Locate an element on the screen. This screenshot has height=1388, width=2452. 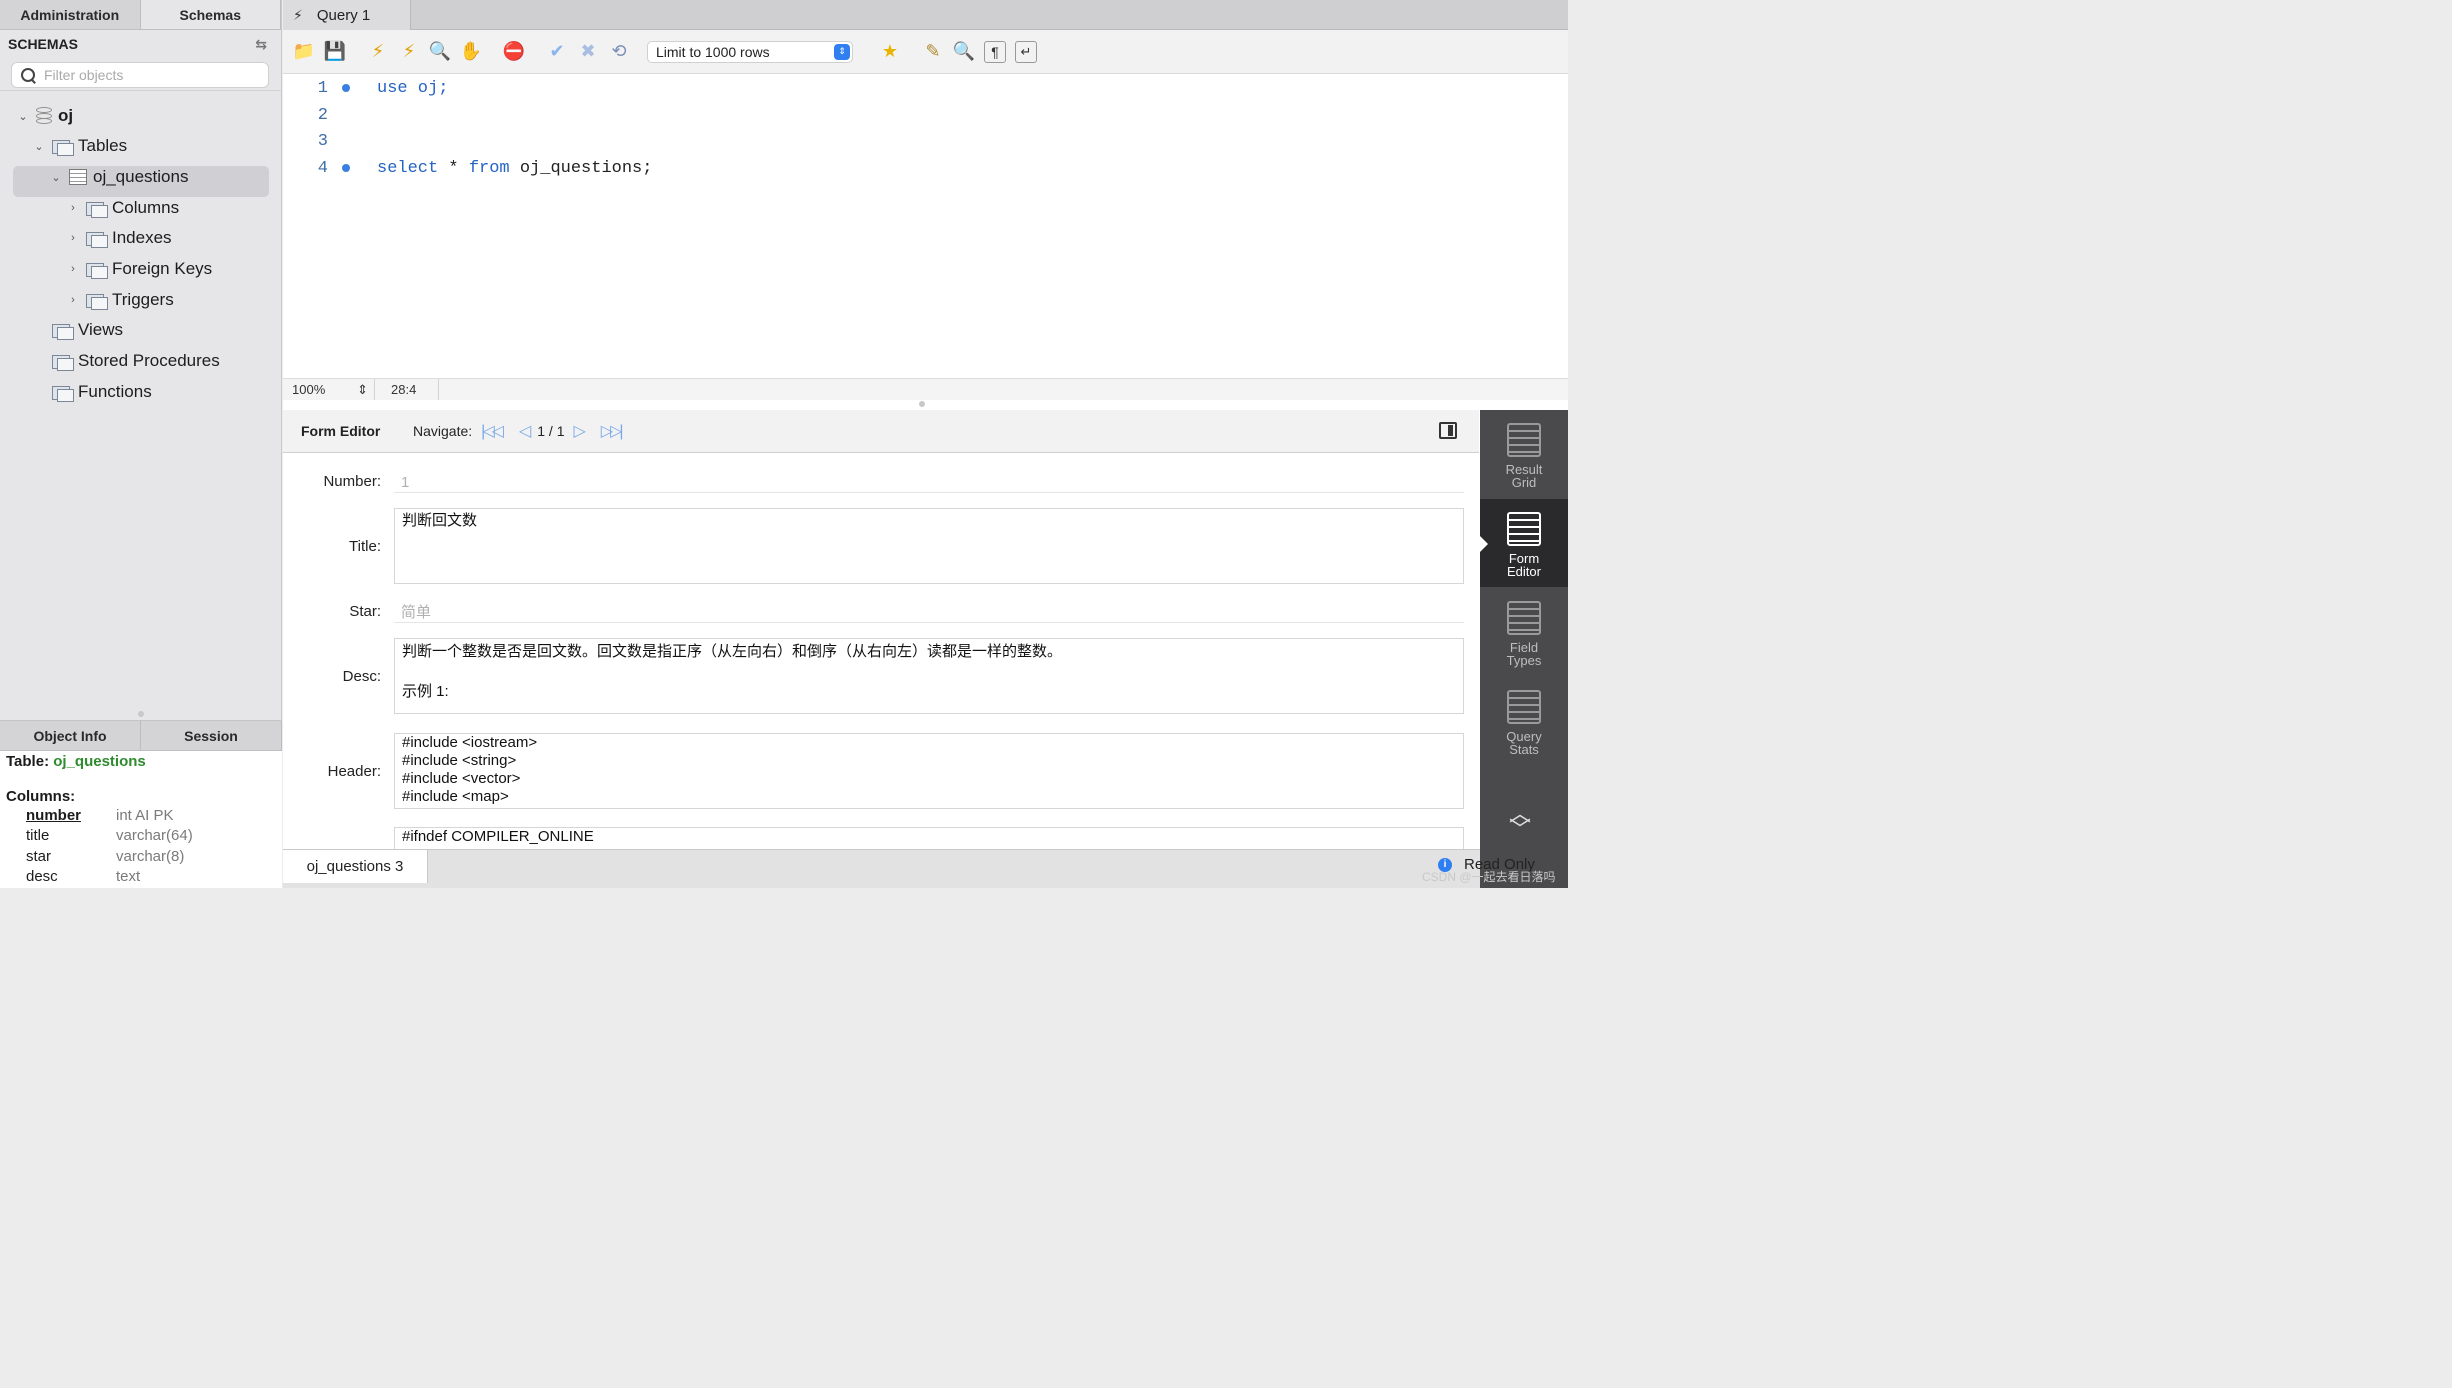
tree-label: Stored Procedures is located at coordinates (149, 360).